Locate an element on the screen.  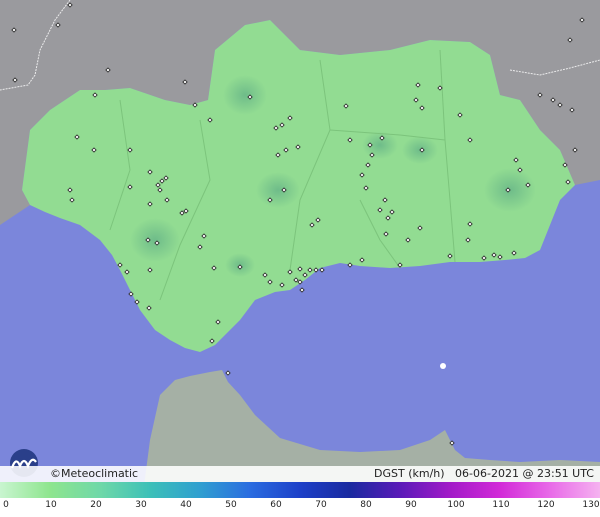
scale-tick-label: 30 is located at coordinates (141, 505).